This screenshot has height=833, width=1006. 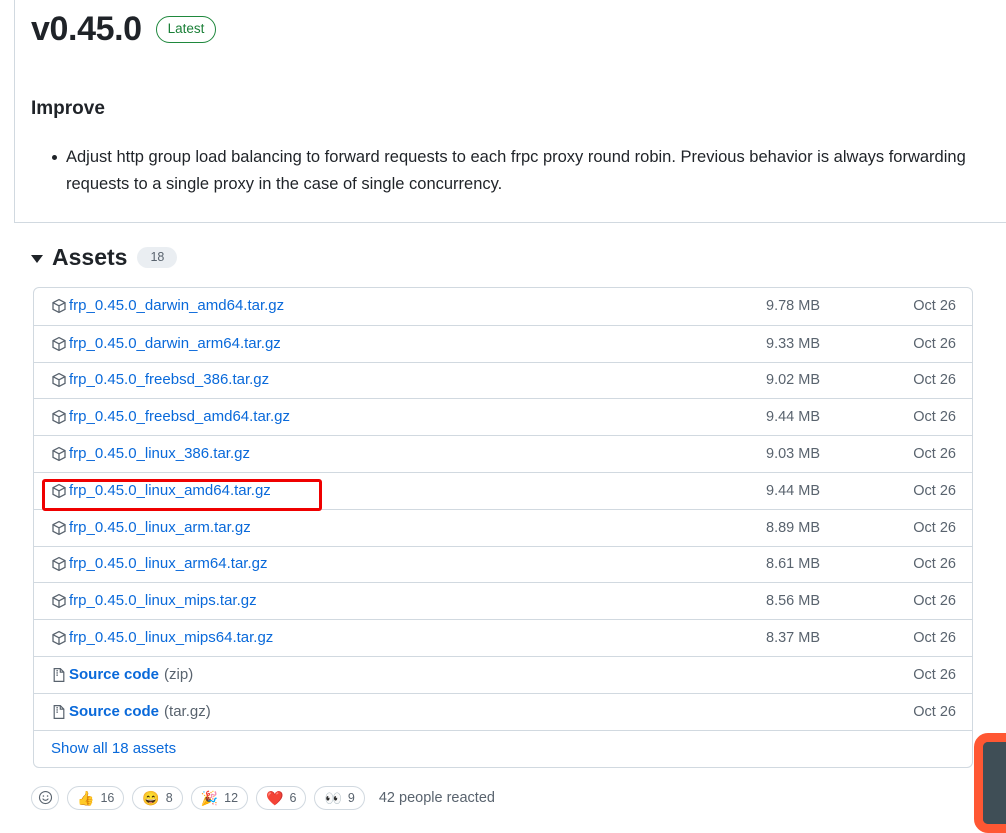 What do you see at coordinates (793, 380) in the screenshot?
I see `asset-size: 9.02 MB` at bounding box center [793, 380].